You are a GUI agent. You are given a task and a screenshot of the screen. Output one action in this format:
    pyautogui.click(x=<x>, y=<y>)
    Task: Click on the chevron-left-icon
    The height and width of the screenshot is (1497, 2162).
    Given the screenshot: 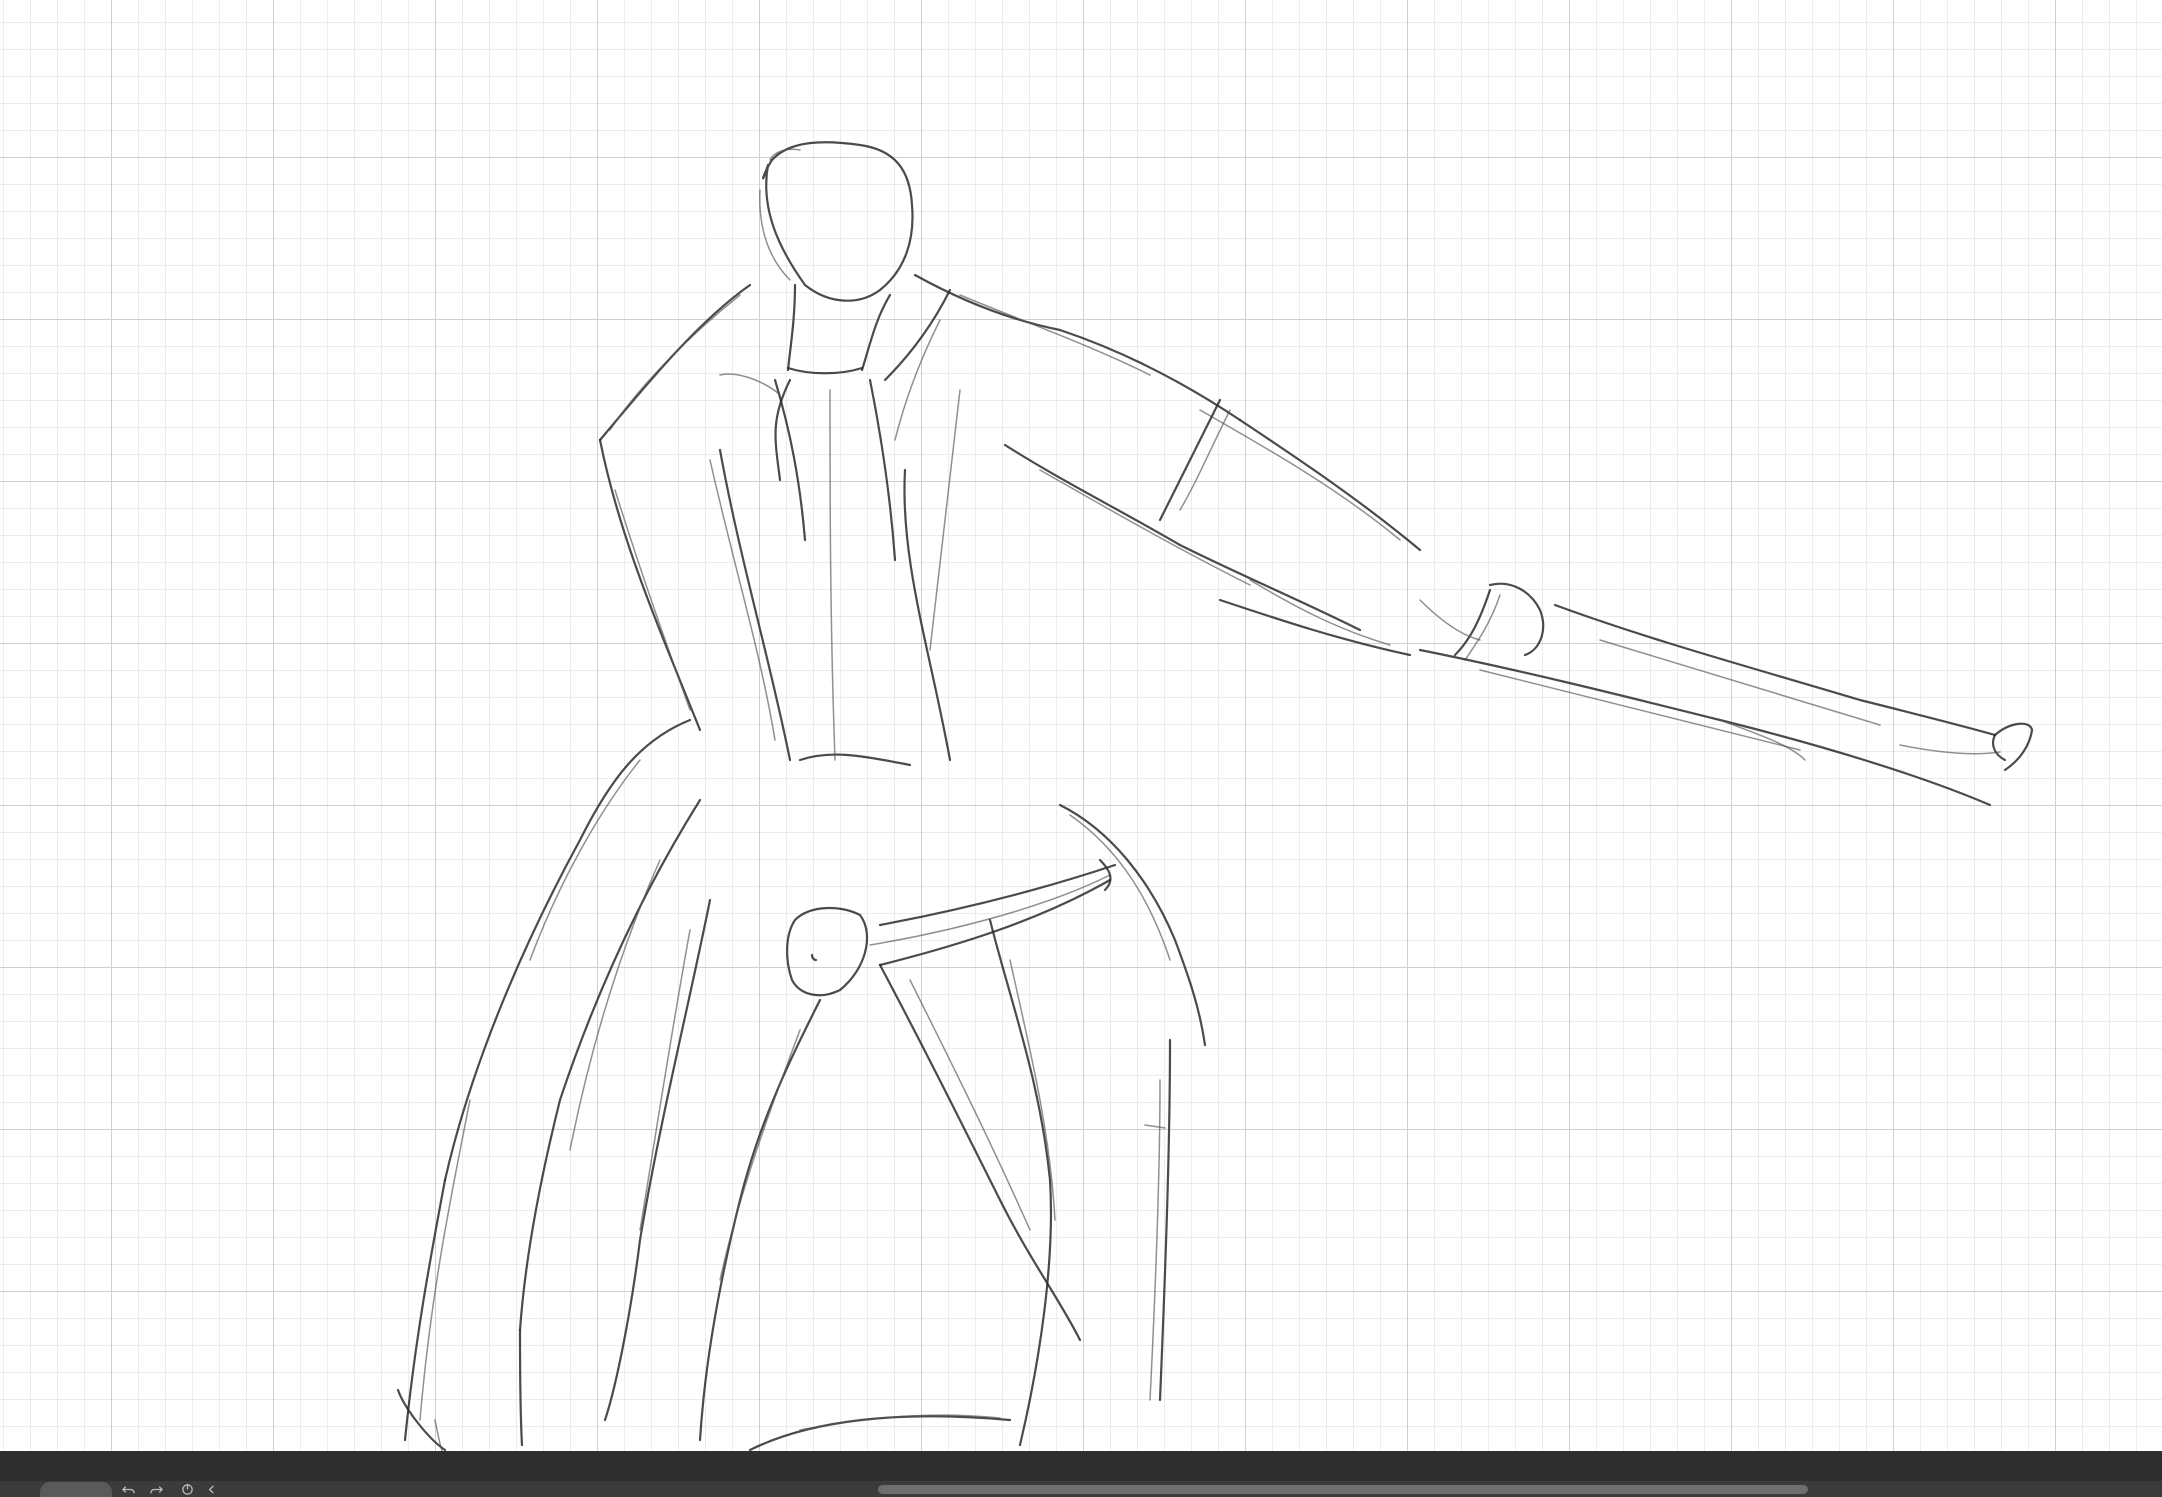 What is the action you would take?
    pyautogui.click(x=211, y=1489)
    